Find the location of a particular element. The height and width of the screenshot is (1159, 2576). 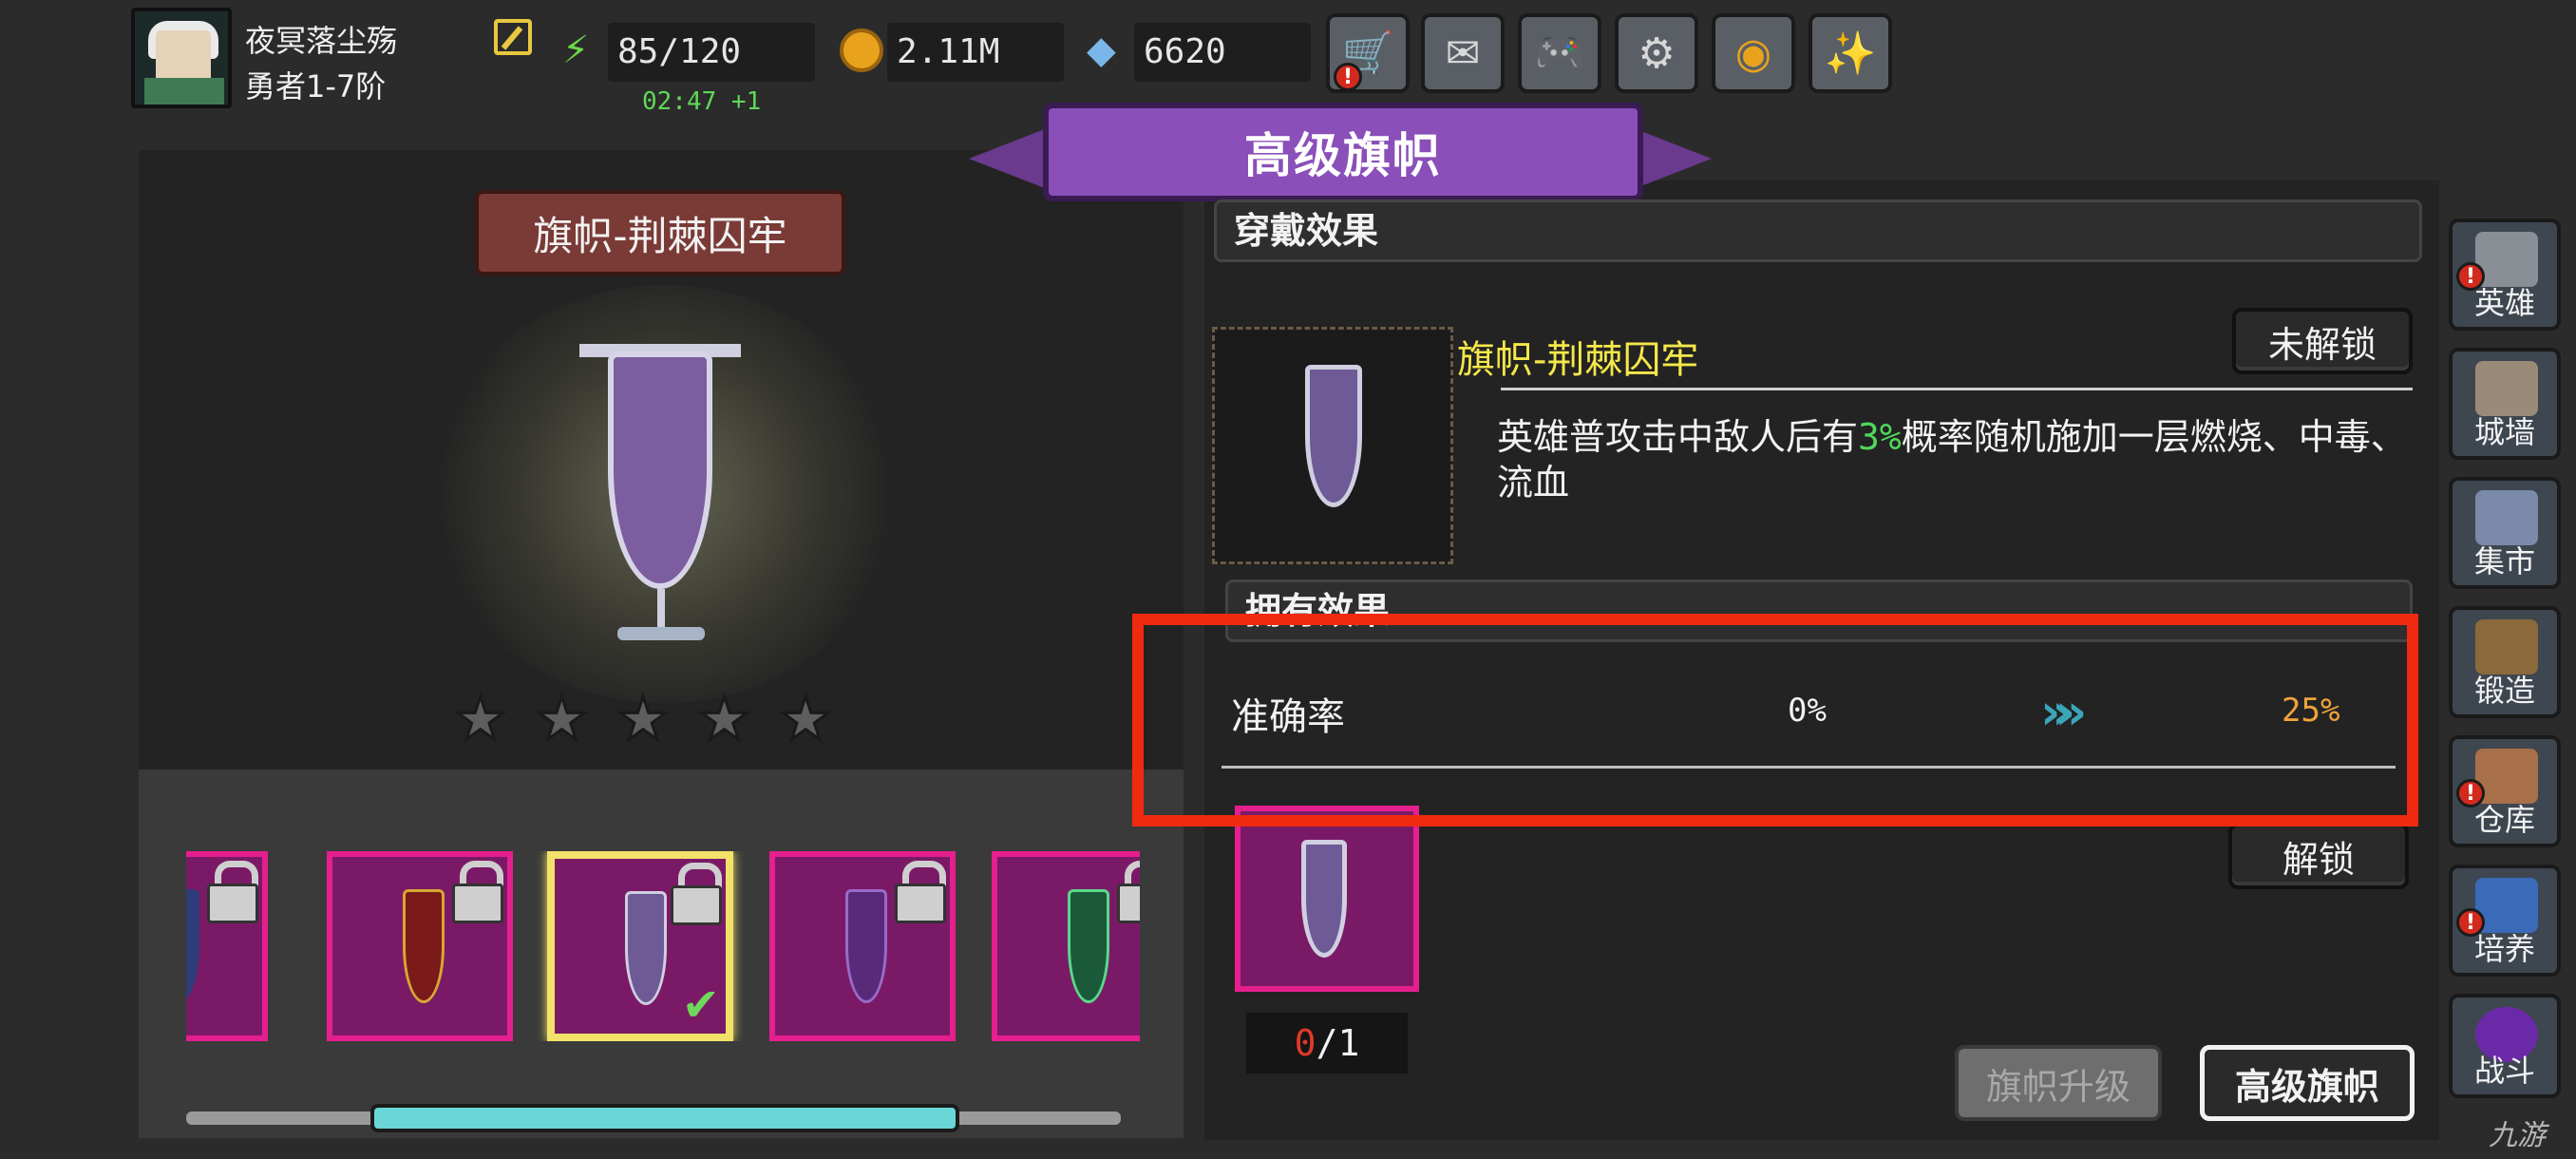

page-title: 高级旗帜 is located at coordinates (1343, 152).